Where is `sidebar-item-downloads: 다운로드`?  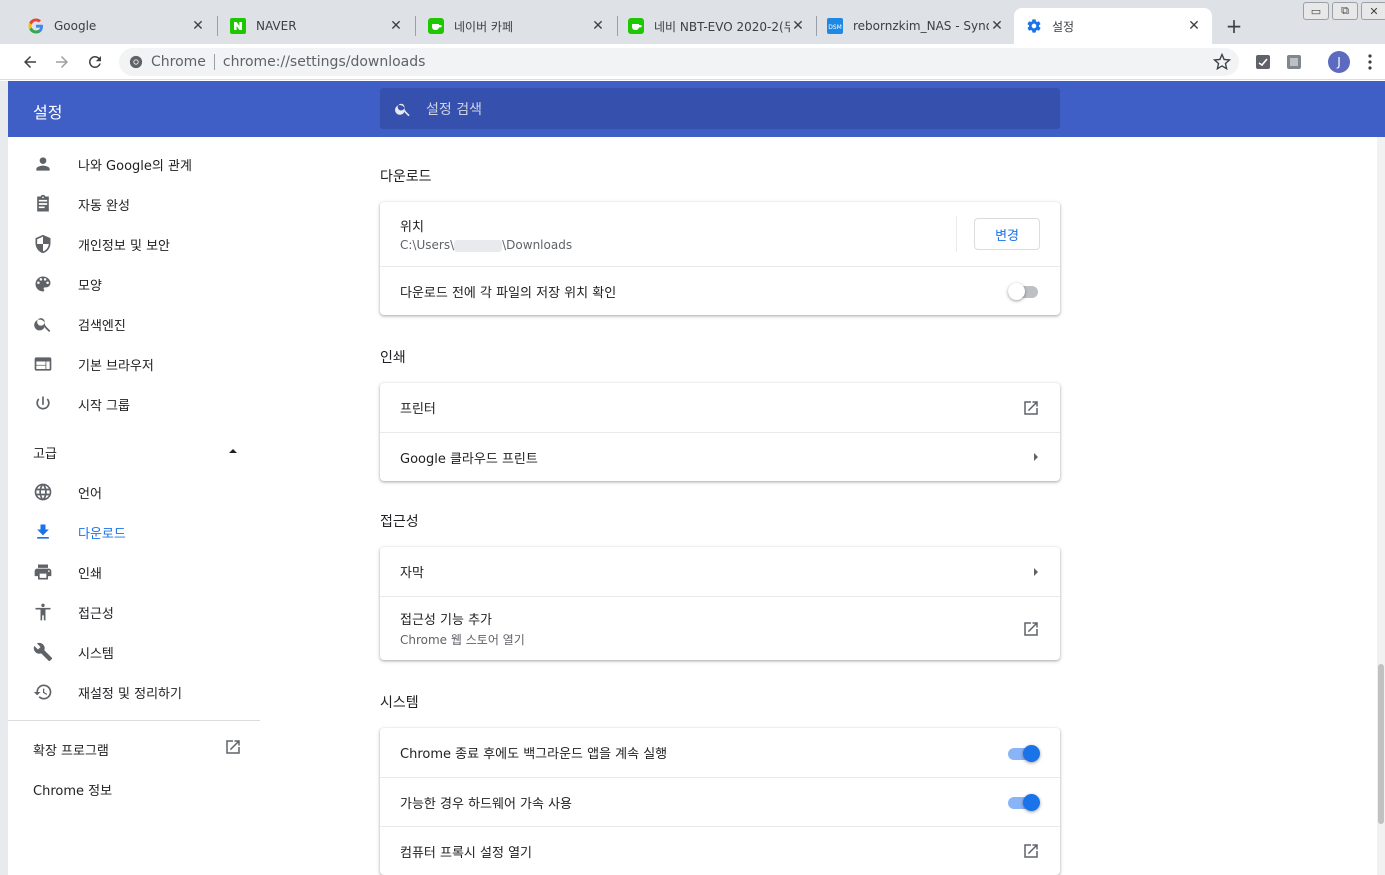 sidebar-item-downloads: 다운로드 is located at coordinates (134, 532).